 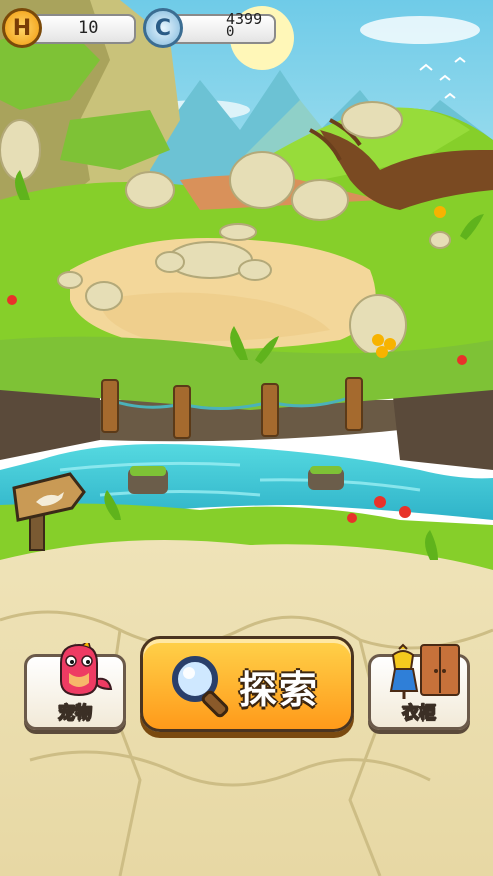 I want to click on silver-coin-icon: C, so click(x=163, y=28).